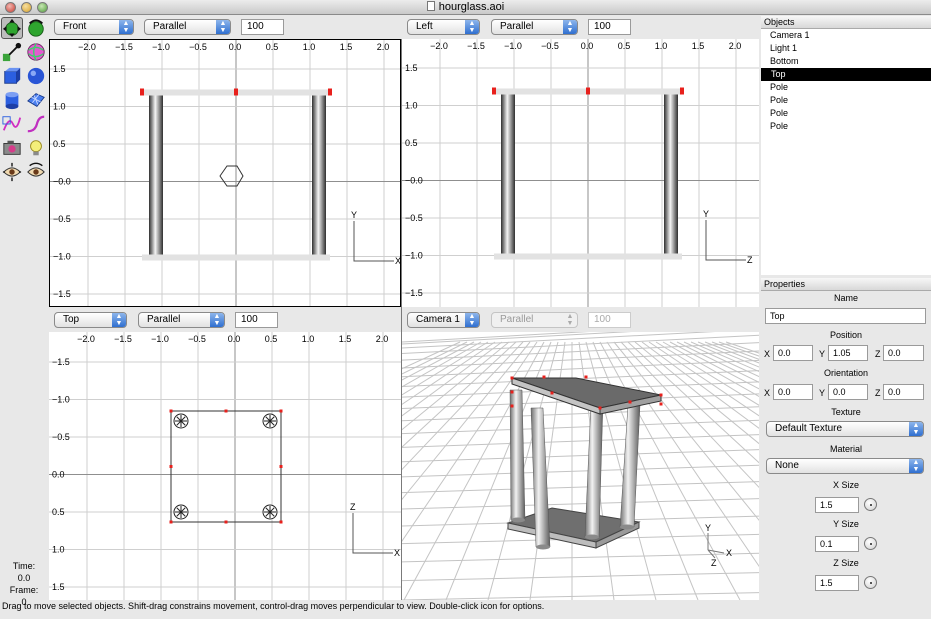  I want to click on tool-palette, so click(24, 102).